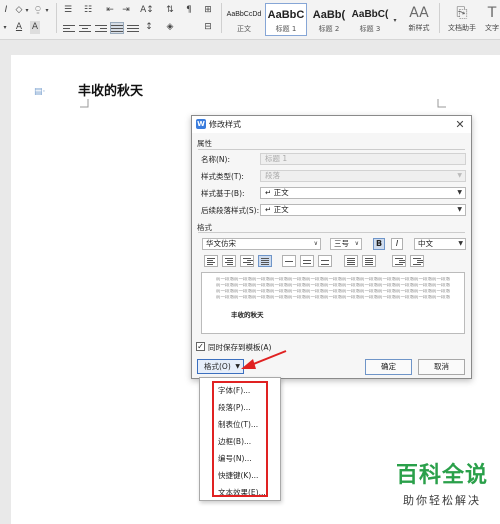 Image resolution: width=500 pixels, height=524 pixels. Describe the element at coordinates (441, 367) in the screenshot. I see `cancel-button: 取消` at that location.